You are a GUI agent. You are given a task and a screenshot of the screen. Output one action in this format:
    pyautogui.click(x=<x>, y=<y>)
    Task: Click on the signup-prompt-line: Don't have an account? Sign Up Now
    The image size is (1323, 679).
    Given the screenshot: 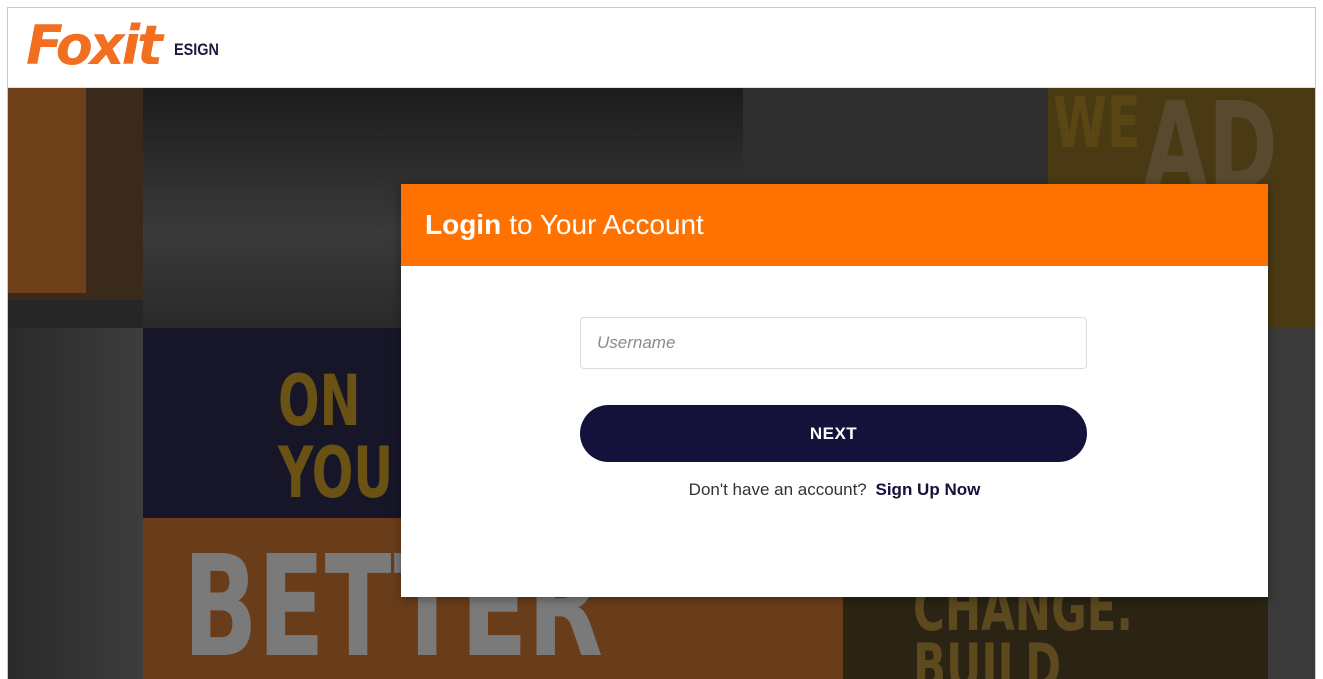 What is the action you would take?
    pyautogui.click(x=834, y=490)
    